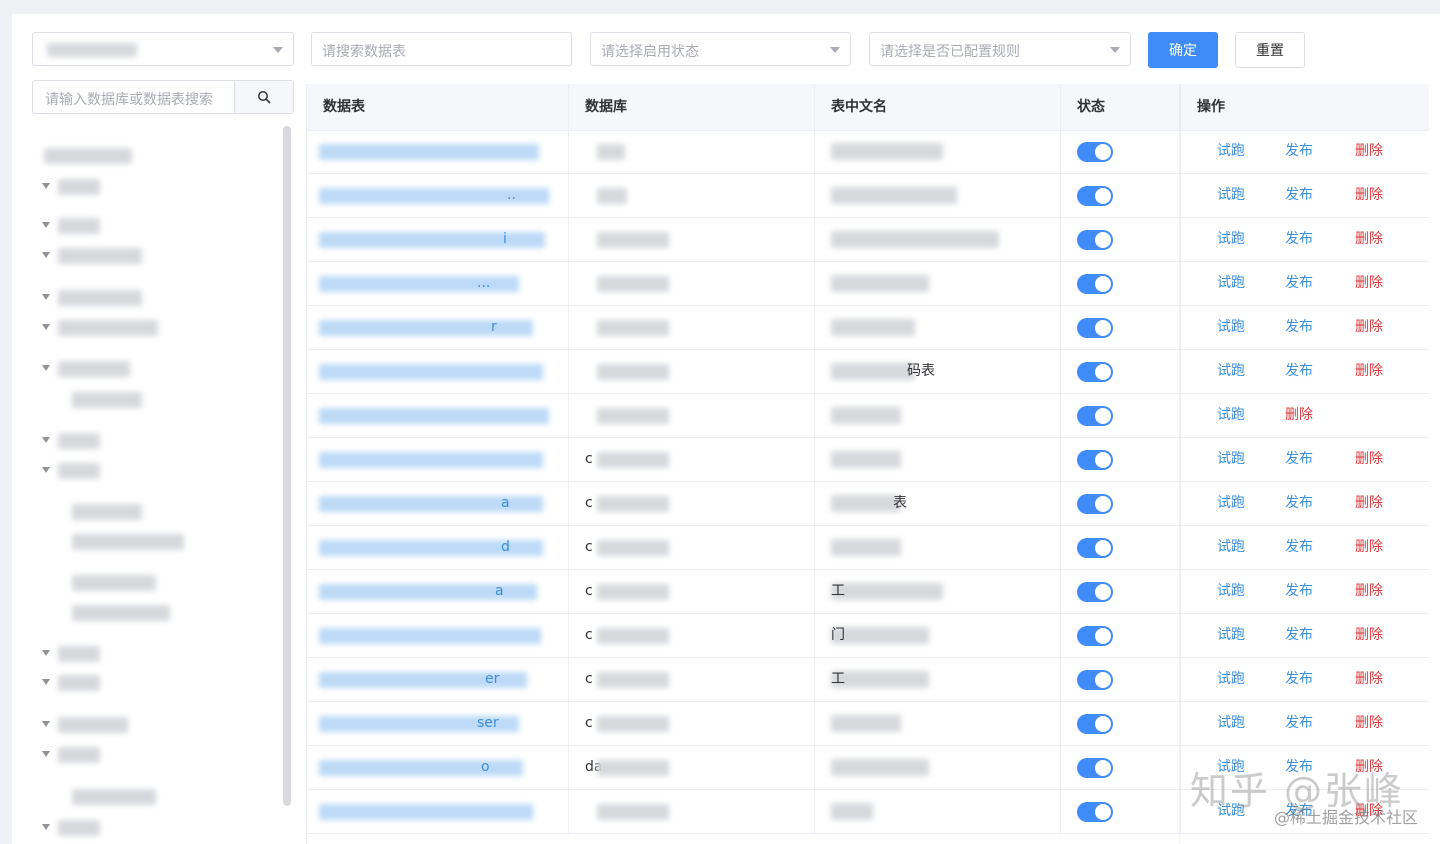 The image size is (1440, 844). I want to click on tree-search-button, so click(263, 97).